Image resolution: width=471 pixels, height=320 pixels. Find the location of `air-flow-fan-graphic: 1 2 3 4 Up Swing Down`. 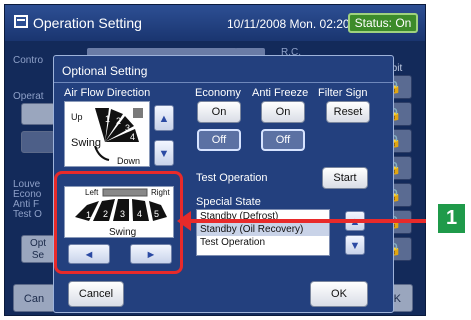

air-flow-fan-graphic: 1 2 3 4 Up Swing Down is located at coordinates (107, 137).